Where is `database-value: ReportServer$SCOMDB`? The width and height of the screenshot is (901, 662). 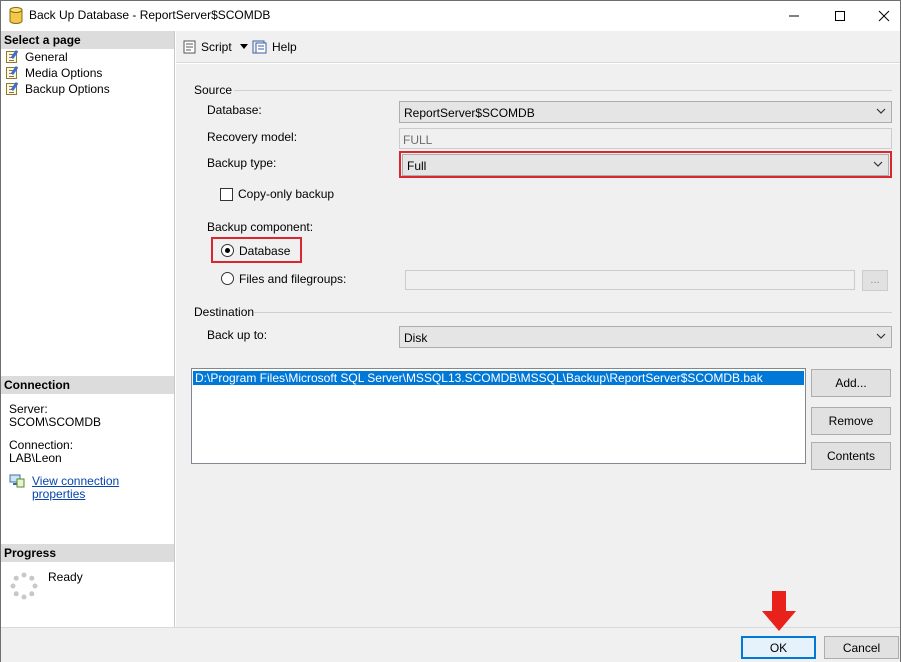
database-value: ReportServer$SCOMDB is located at coordinates (469, 113).